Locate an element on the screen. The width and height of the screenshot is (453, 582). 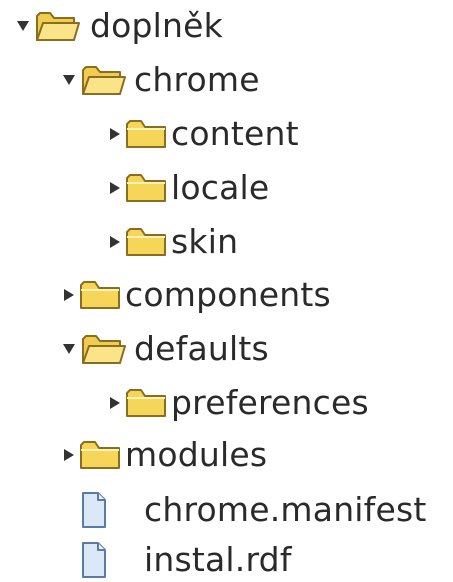
tree-item-label: components is located at coordinates (228, 294).